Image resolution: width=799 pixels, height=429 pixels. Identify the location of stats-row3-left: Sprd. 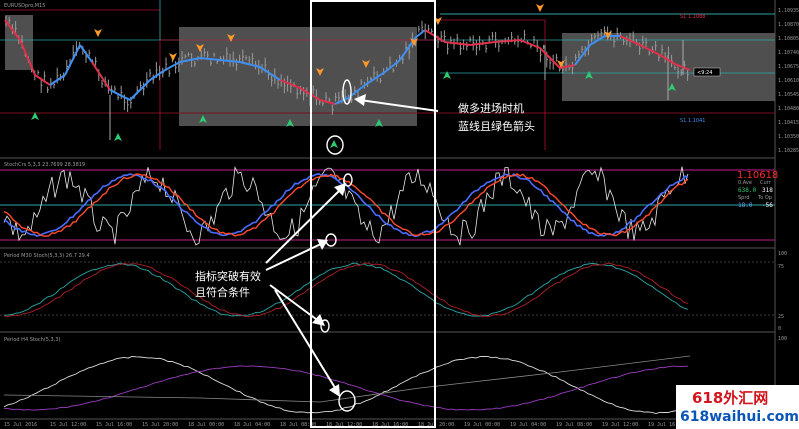
(744, 198).